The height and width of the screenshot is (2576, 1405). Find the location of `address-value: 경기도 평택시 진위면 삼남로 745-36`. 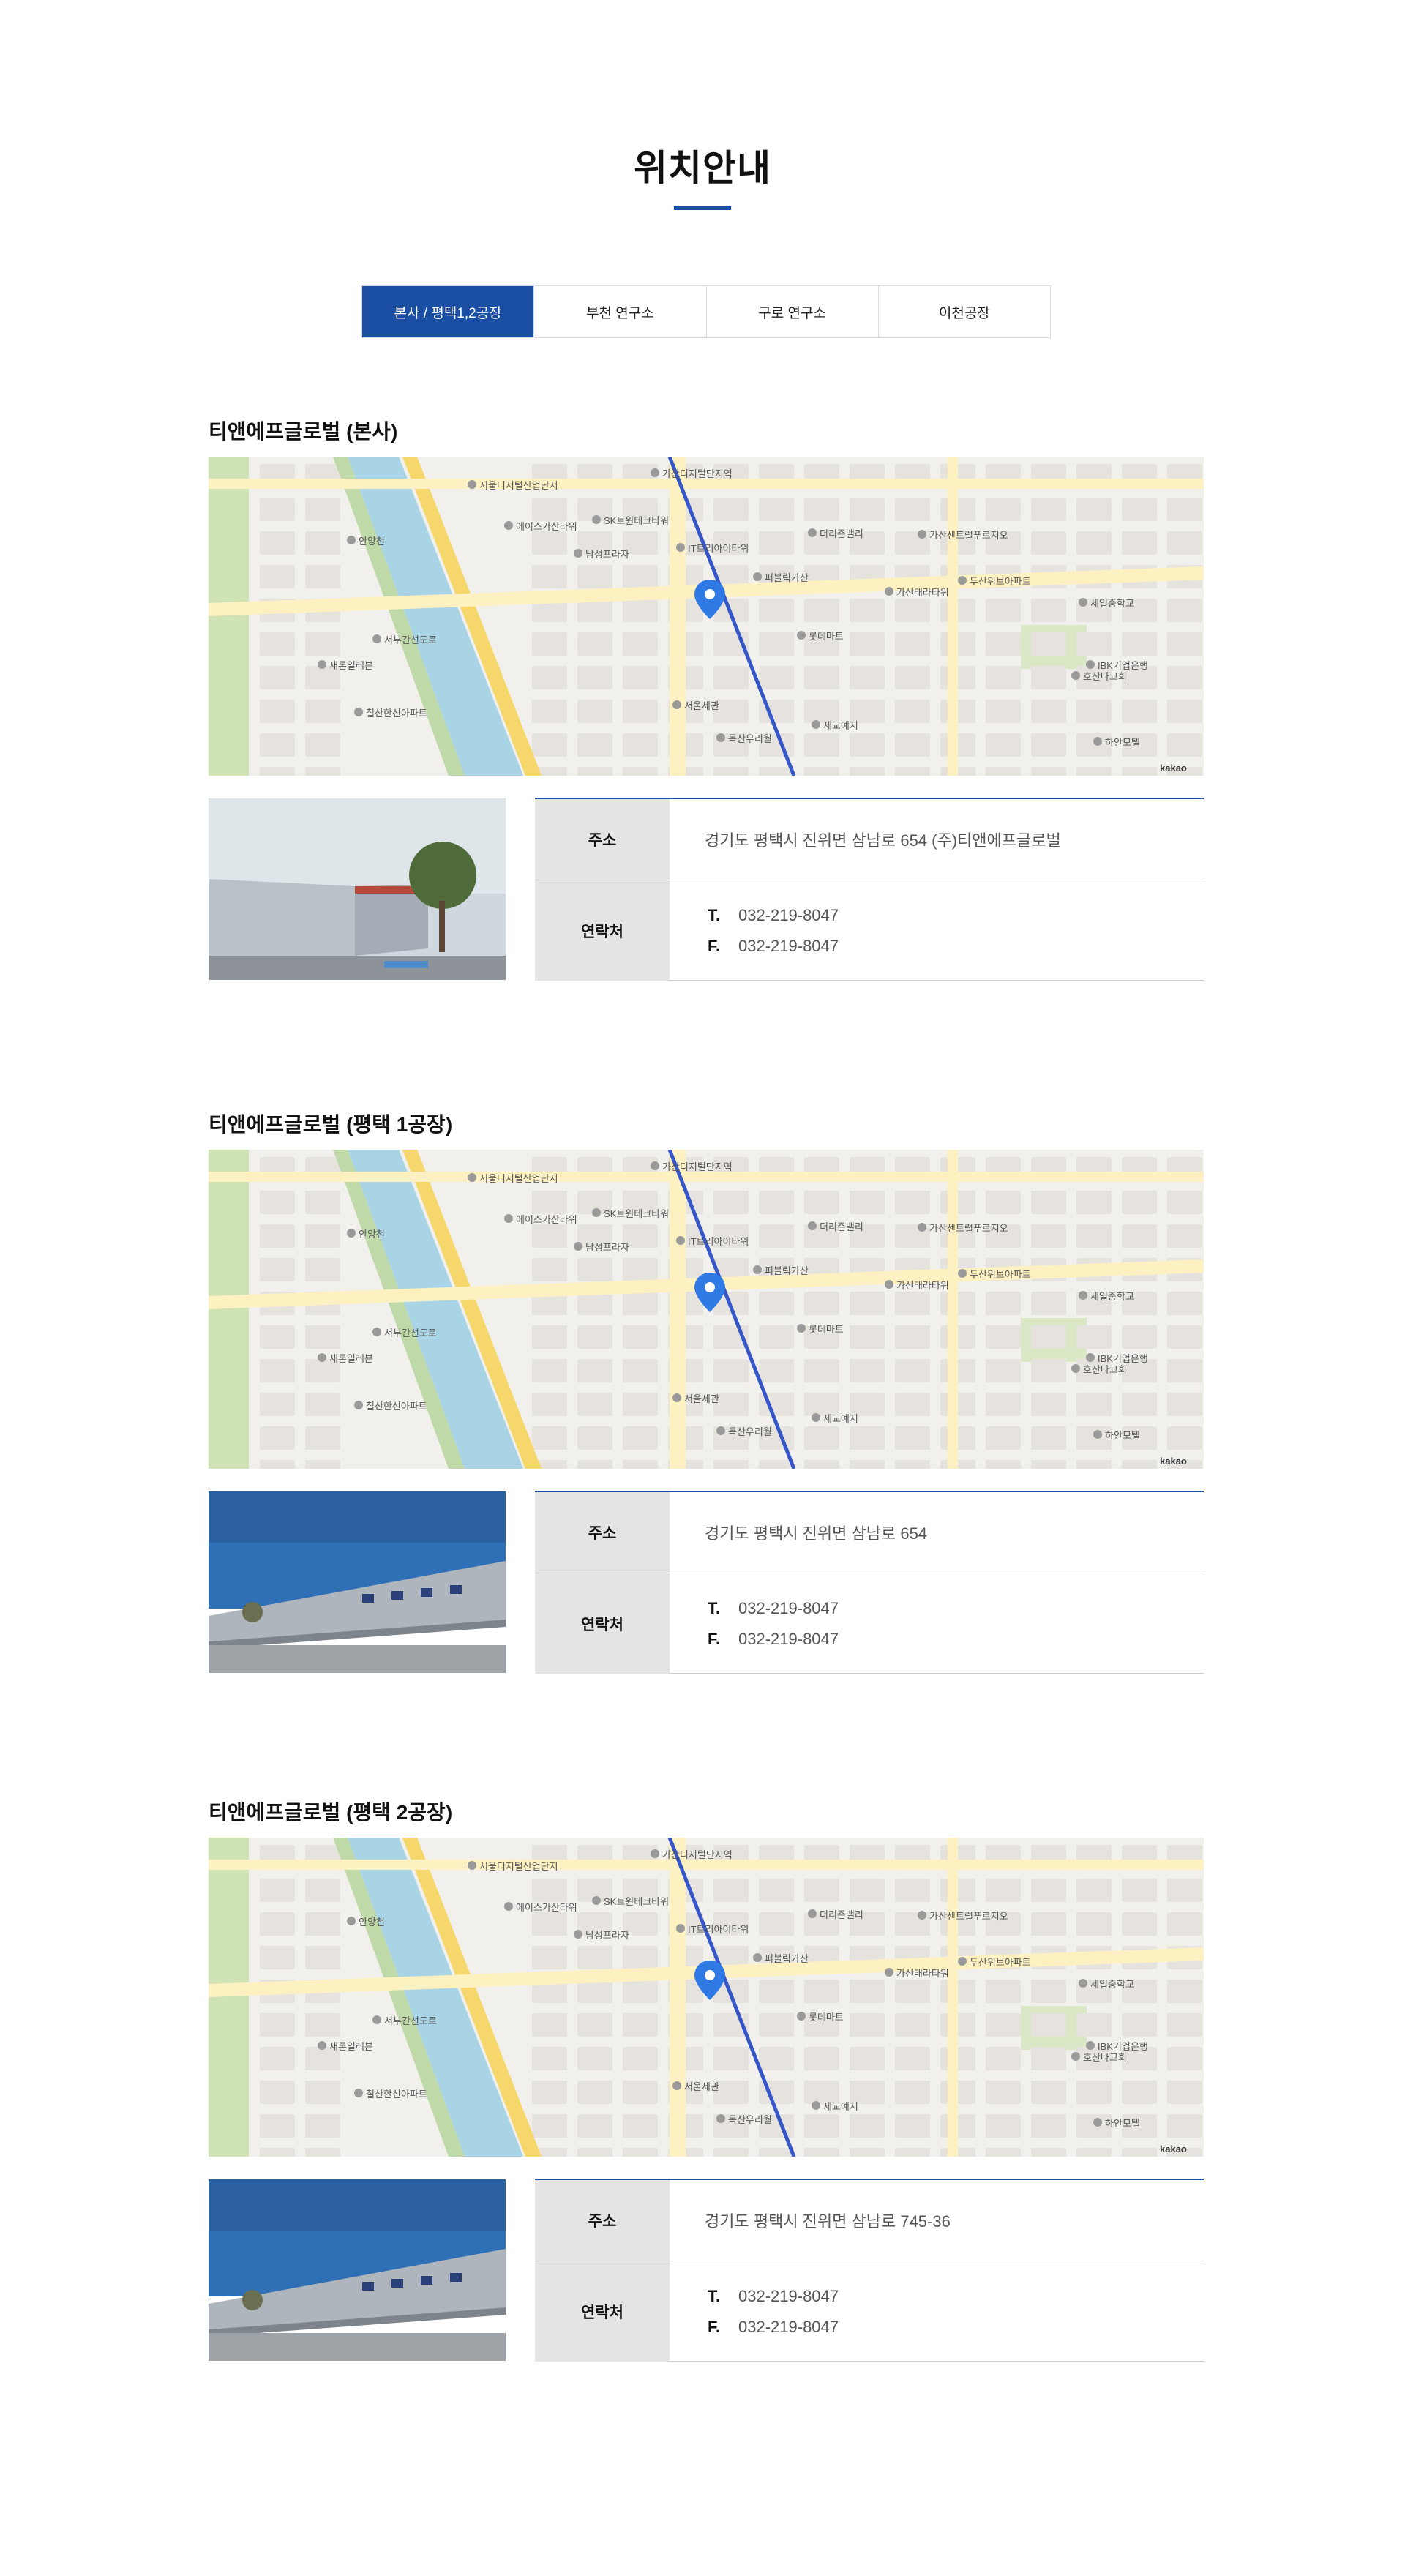

address-value: 경기도 평택시 진위면 삼남로 745-36 is located at coordinates (828, 2221).